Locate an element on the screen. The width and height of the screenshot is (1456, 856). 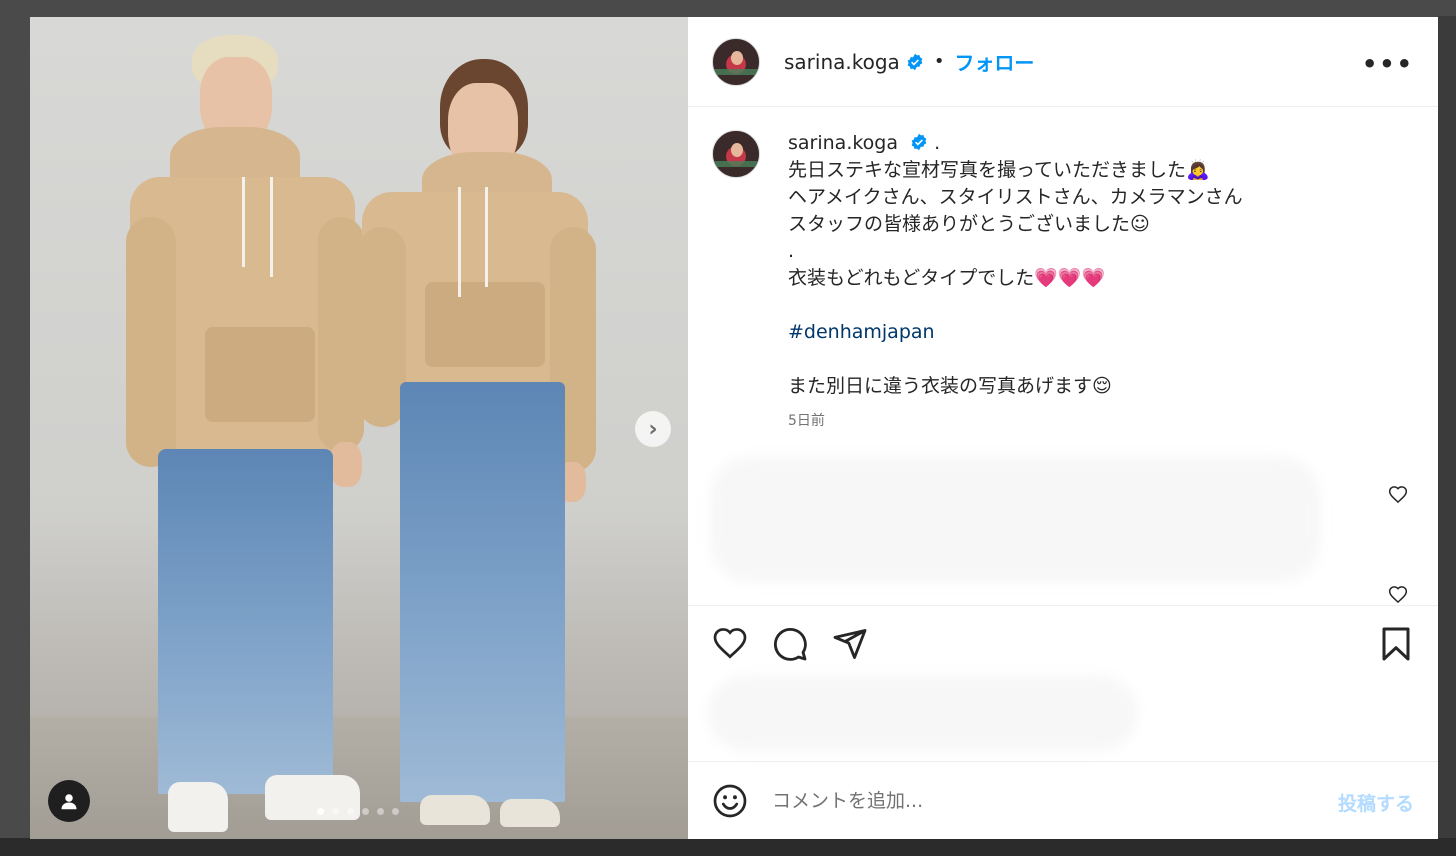
likes-blurred is located at coordinates (923, 713).